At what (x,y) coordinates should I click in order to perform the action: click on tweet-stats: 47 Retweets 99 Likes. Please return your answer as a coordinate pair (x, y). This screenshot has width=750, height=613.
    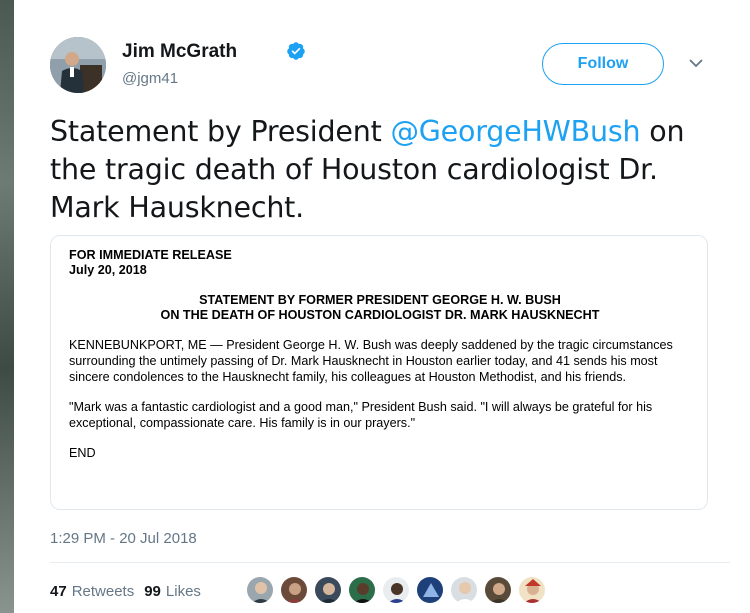
    Looking at the image, I should click on (130, 591).